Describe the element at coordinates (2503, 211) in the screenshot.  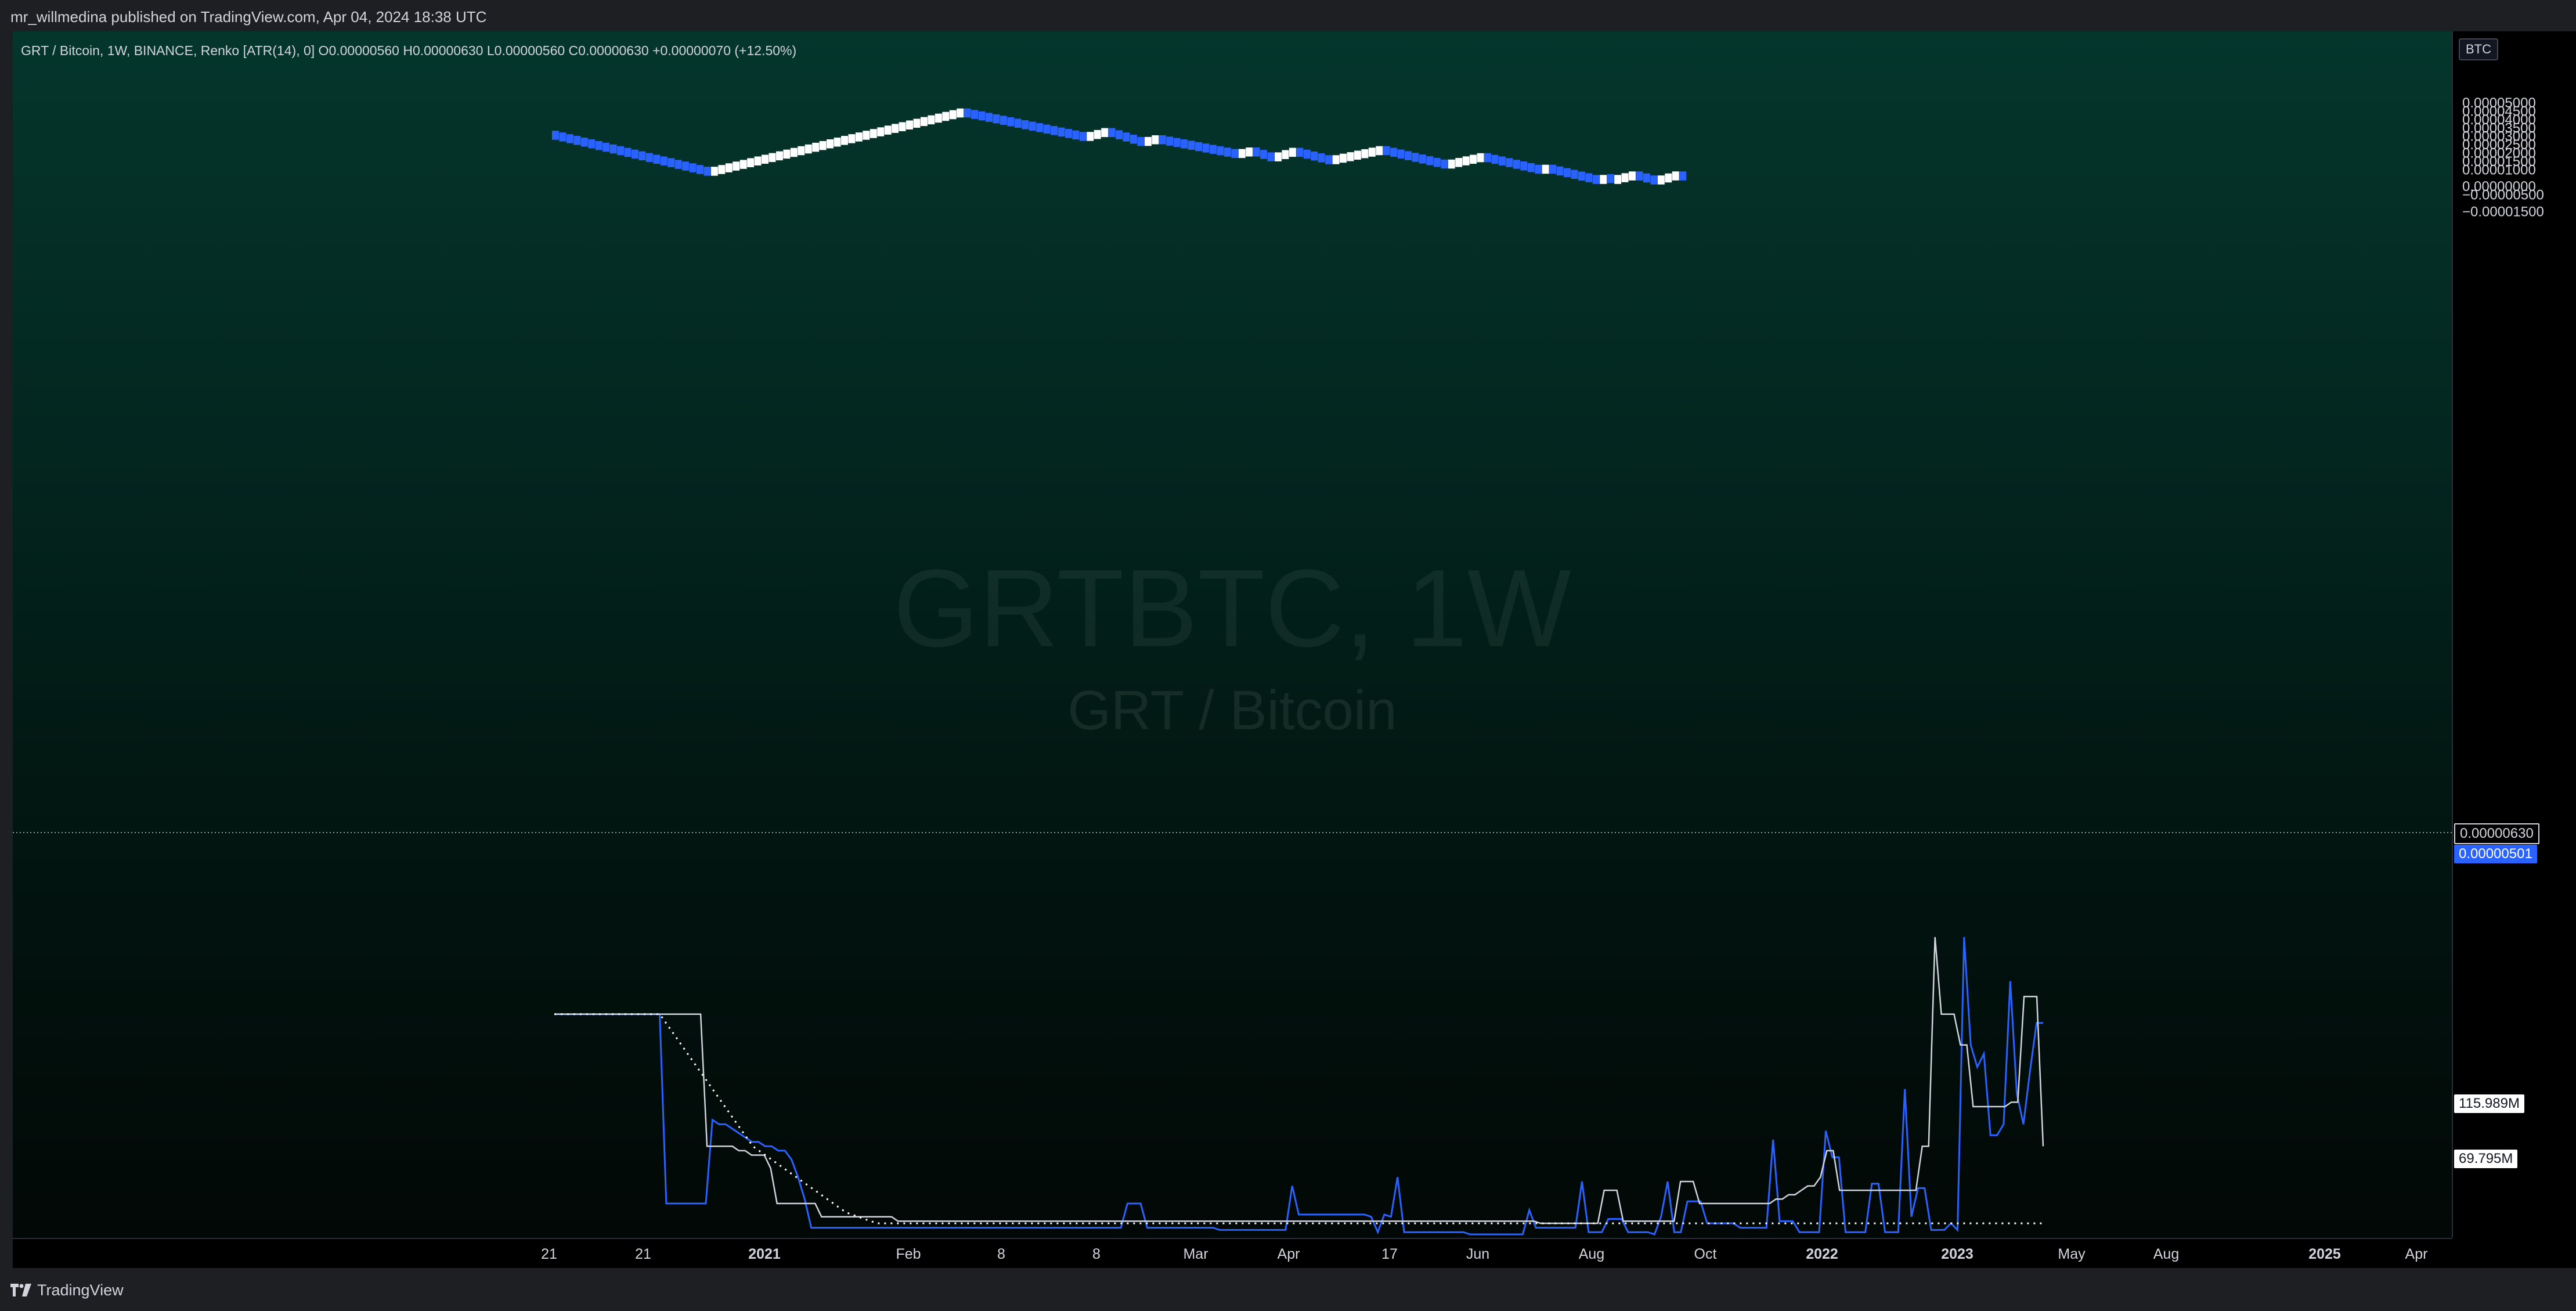
I see `price-tick-label: −0.00001500` at that location.